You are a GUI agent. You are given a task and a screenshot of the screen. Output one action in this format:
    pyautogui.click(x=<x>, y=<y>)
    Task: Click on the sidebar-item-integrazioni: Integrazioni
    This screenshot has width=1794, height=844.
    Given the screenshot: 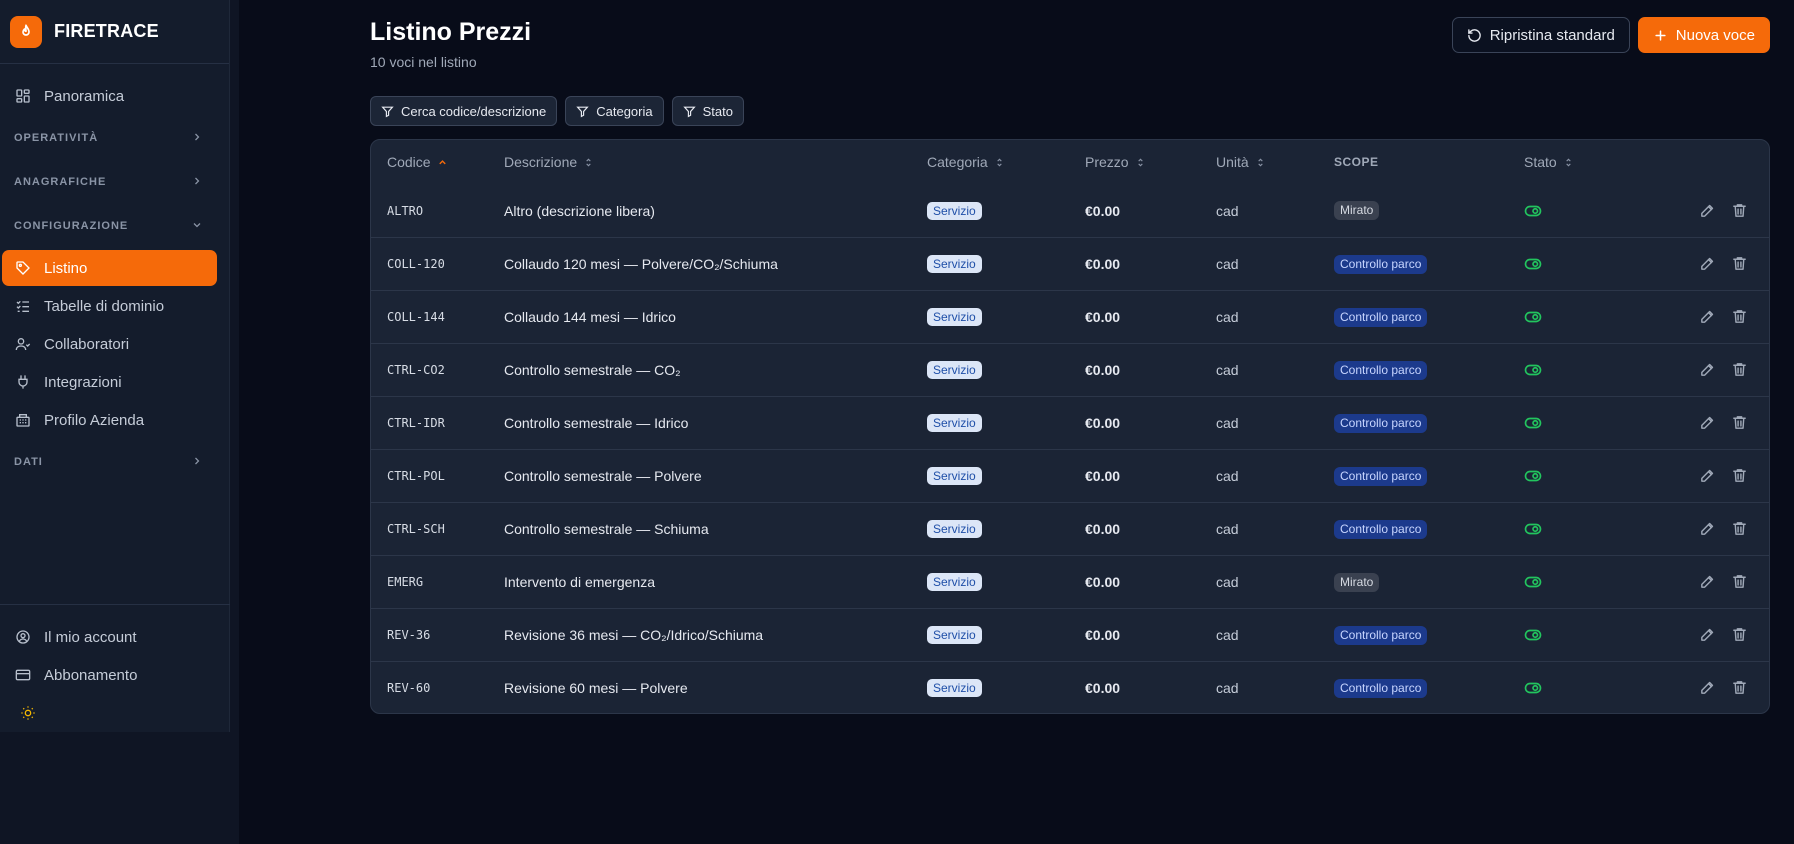 What is the action you would take?
    pyautogui.click(x=109, y=382)
    